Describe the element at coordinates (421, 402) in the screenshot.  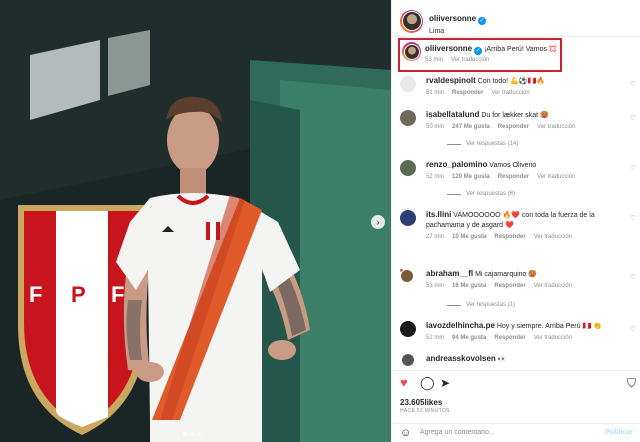
I see `likes-count: 23.605likes` at that location.